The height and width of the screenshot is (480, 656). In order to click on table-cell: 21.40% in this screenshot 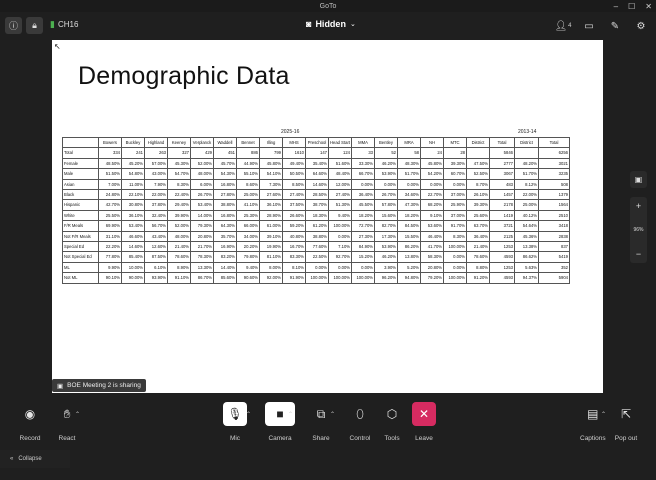, I will do `click(179, 247)`.